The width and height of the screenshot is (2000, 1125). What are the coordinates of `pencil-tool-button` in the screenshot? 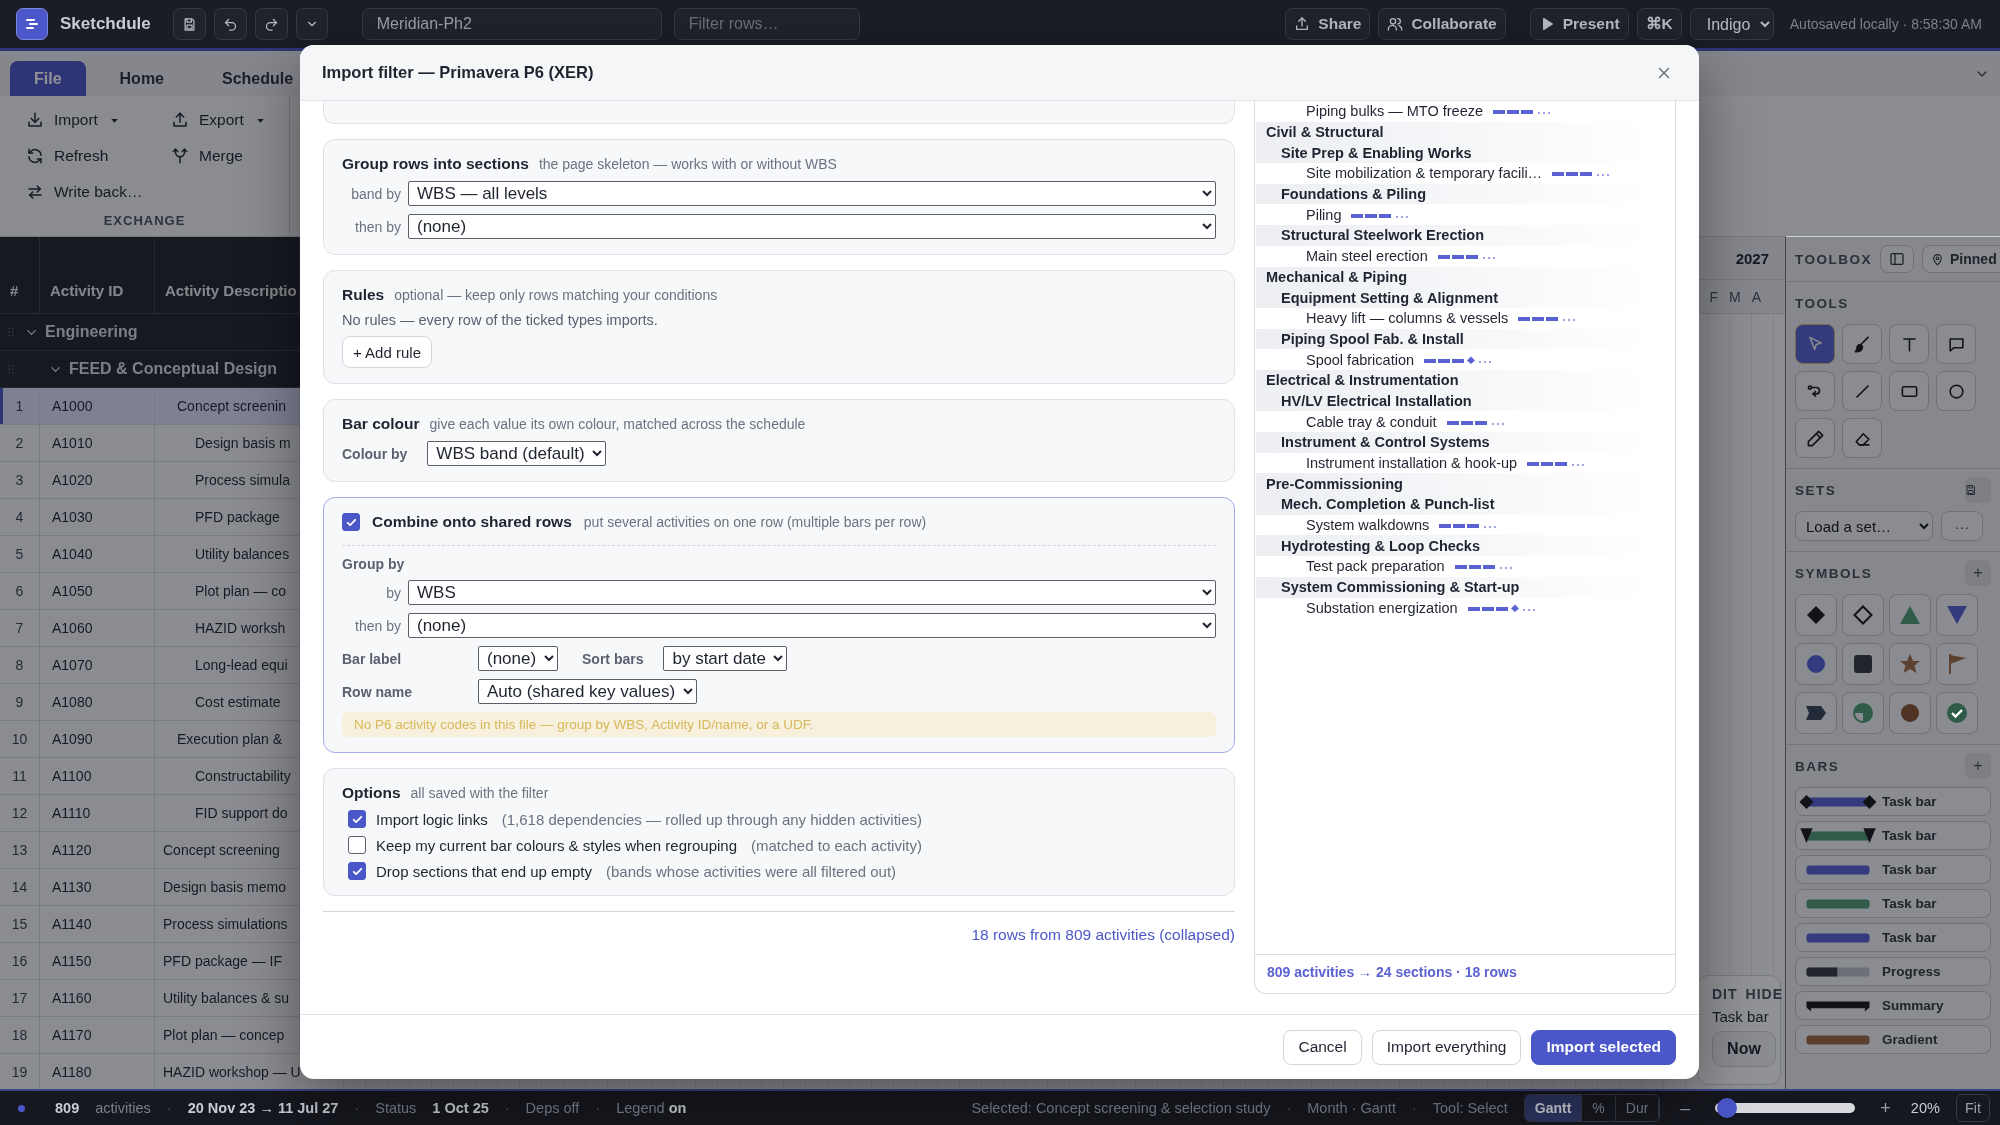 It's located at (1815, 438).